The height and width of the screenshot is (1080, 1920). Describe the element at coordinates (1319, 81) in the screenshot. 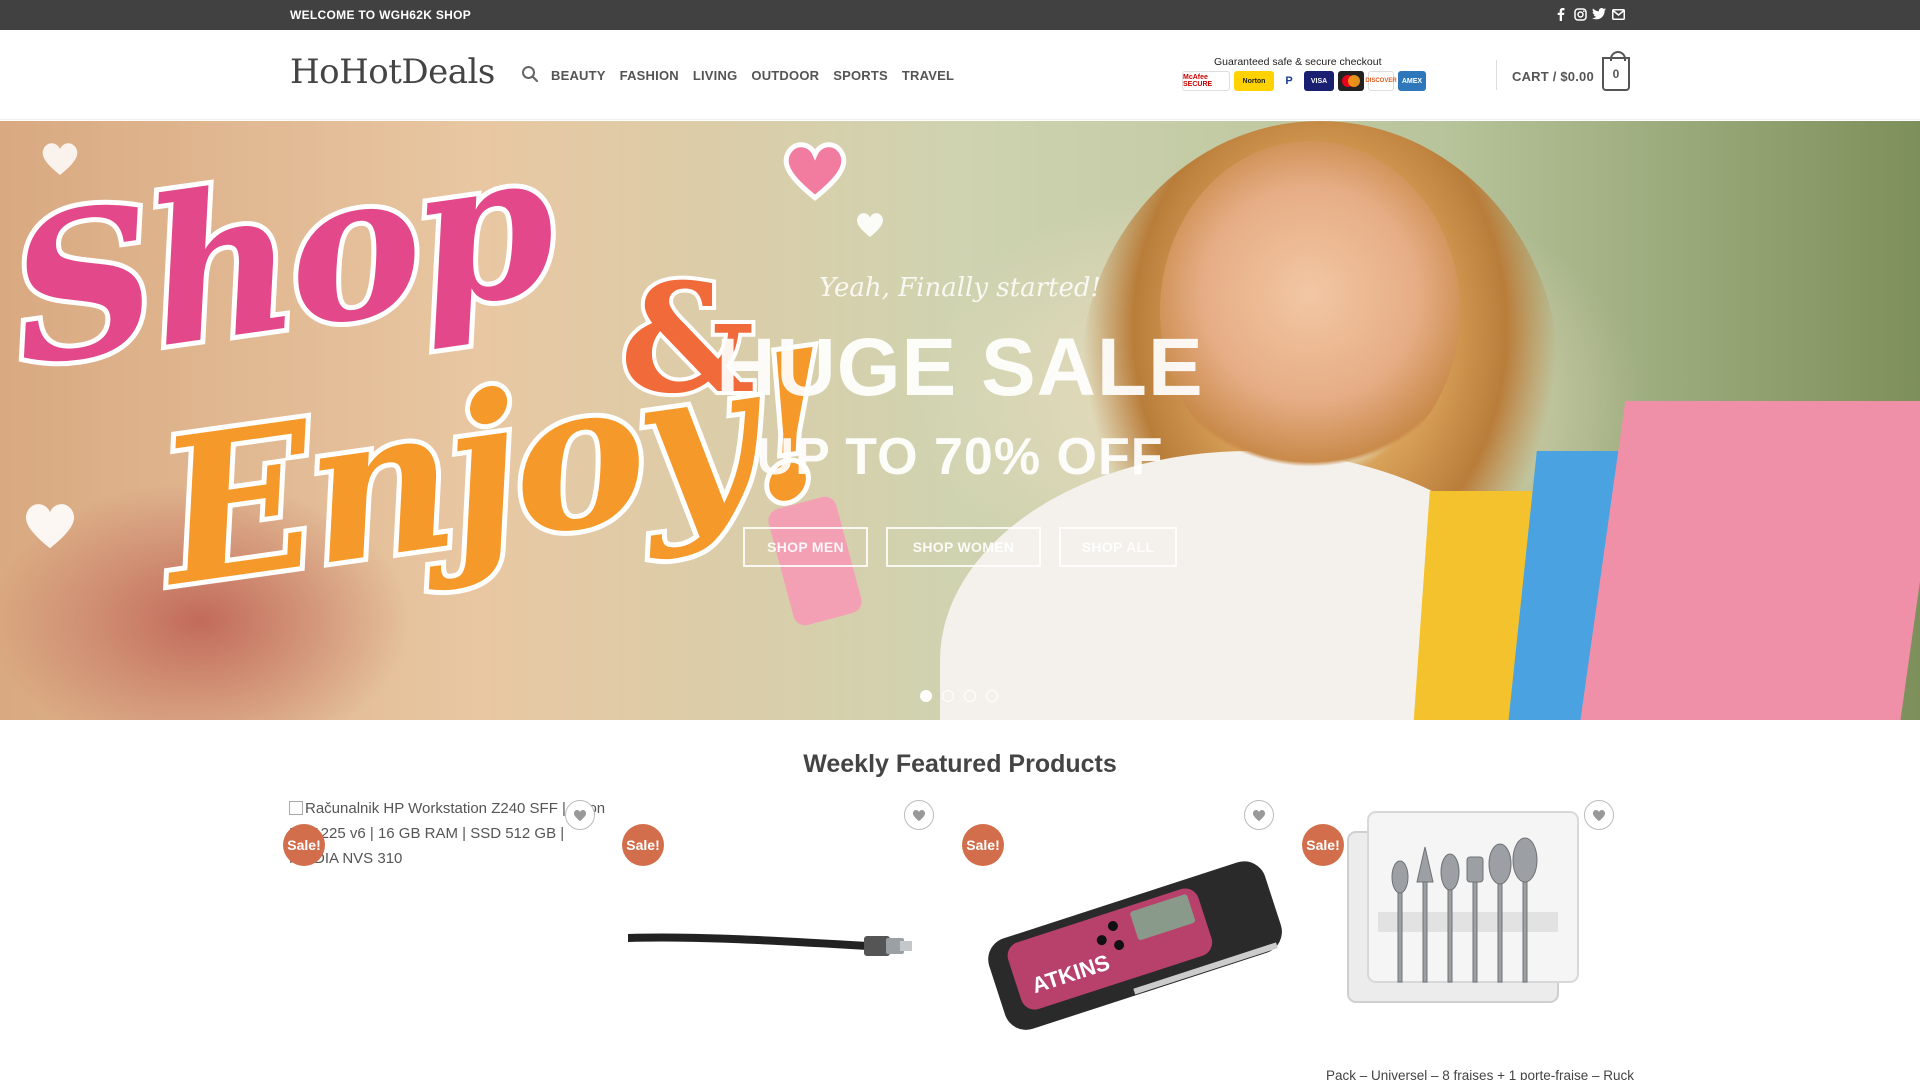

I see `visa-icon: VISA` at that location.